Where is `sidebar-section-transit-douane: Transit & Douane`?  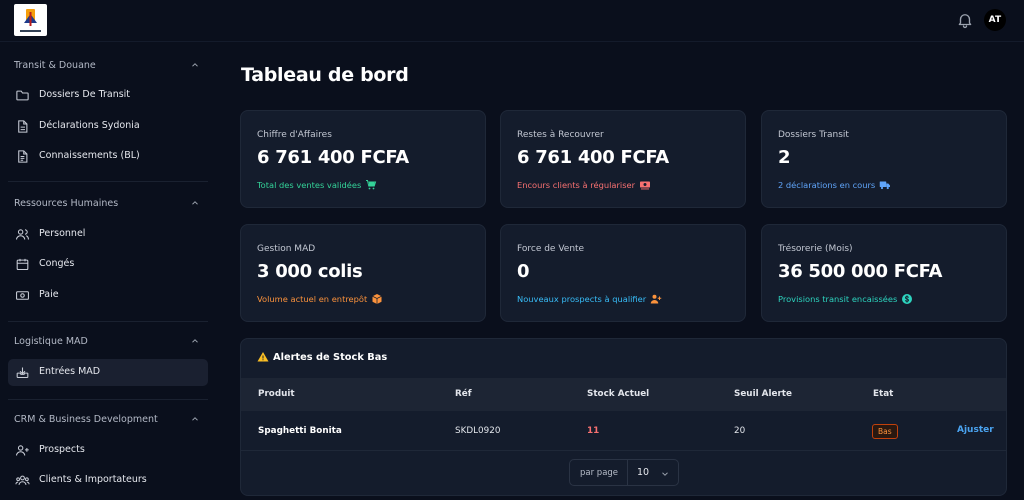
sidebar-section-transit-douane: Transit & Douane is located at coordinates (109, 67).